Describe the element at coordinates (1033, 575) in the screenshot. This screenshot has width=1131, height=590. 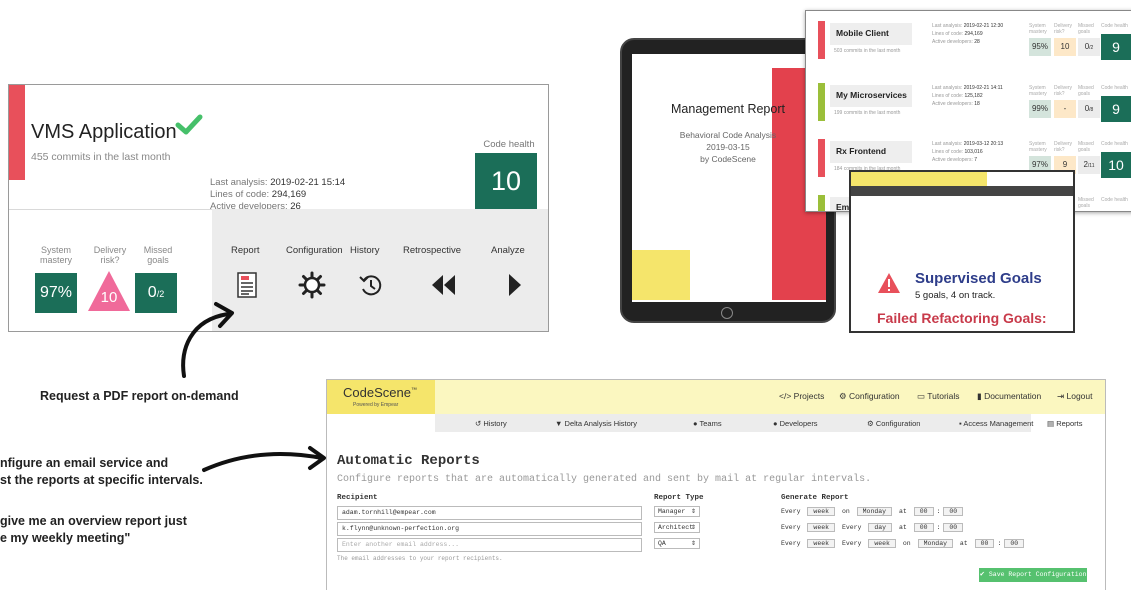
I see `save-report-configuration-button: ✔ Save Report Configuration` at that location.